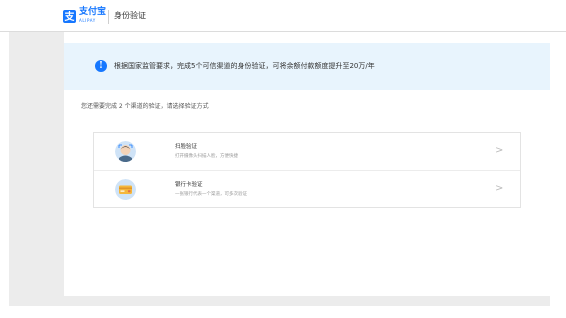 The width and height of the screenshot is (566, 318). What do you see at coordinates (307, 189) in the screenshot?
I see `method-bank-card: 银行卡验证 一张银行代表一个渠道，可多次验证 >` at bounding box center [307, 189].